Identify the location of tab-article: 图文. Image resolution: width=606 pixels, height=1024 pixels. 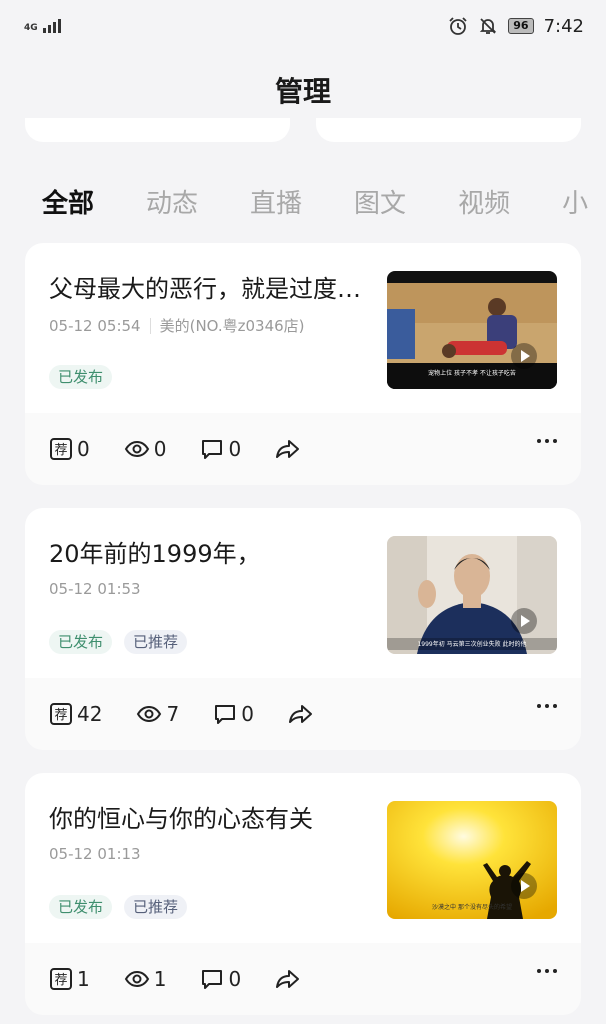
(380, 204).